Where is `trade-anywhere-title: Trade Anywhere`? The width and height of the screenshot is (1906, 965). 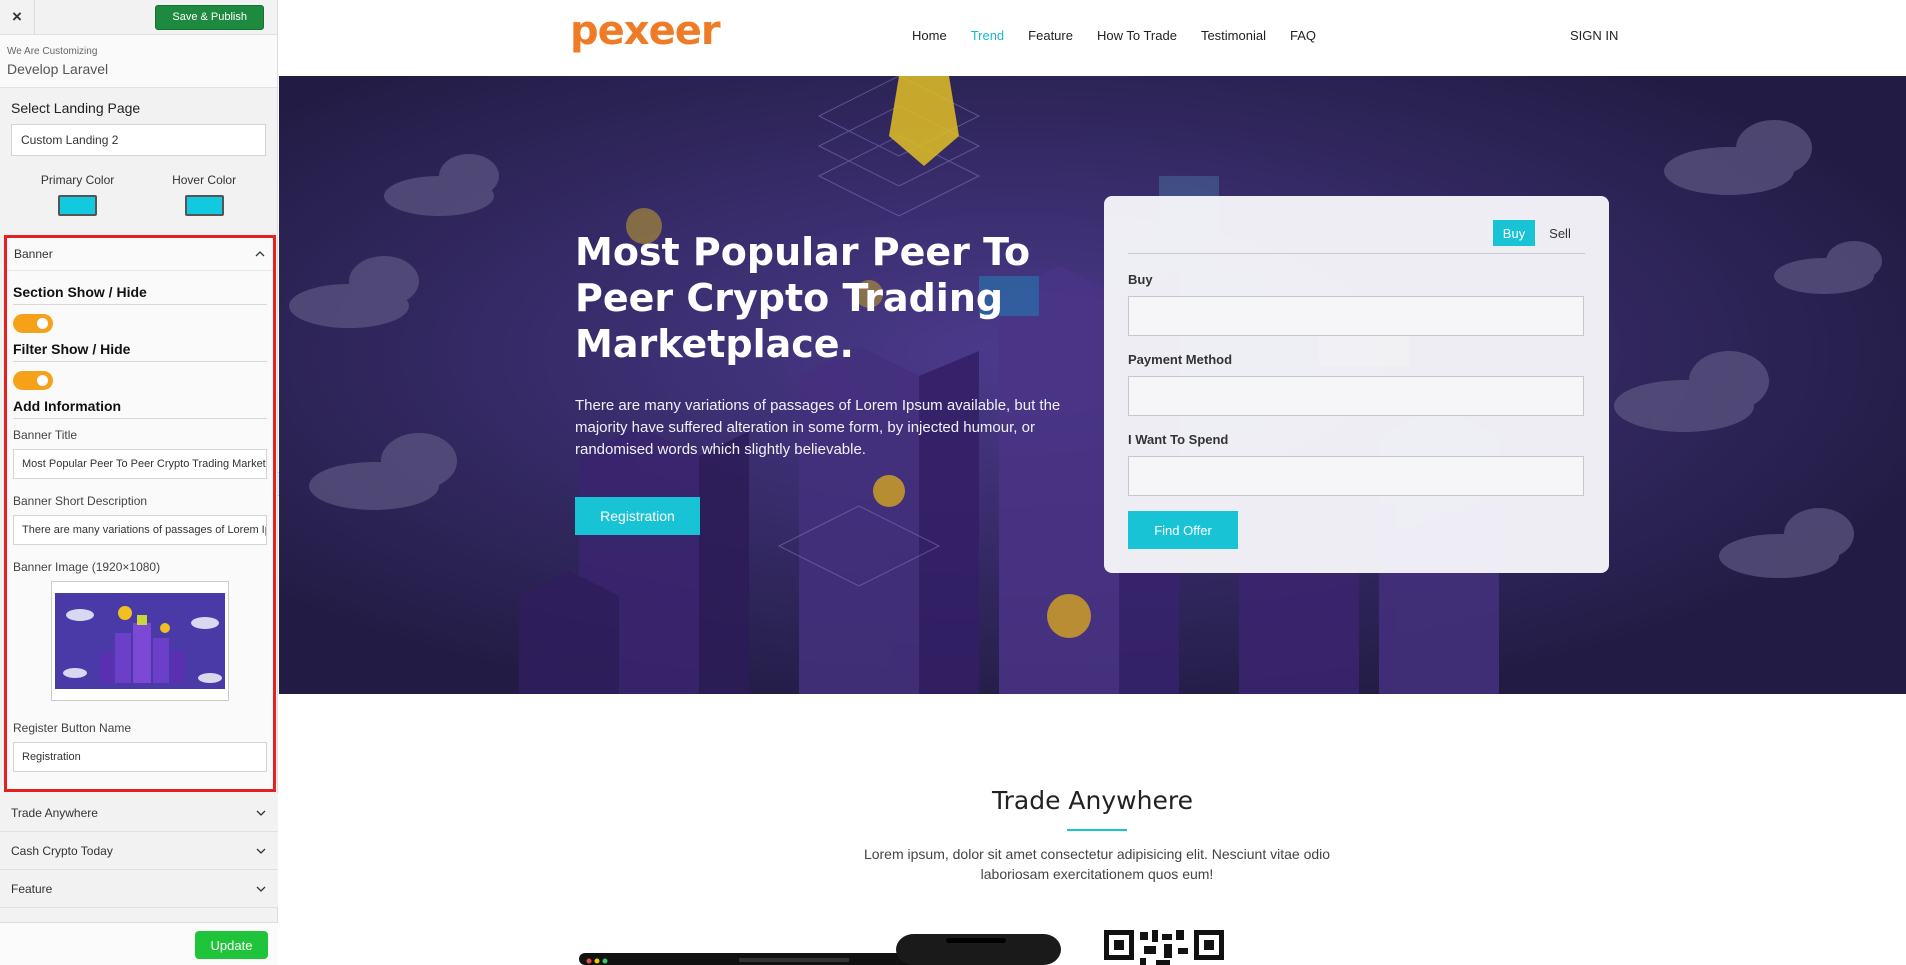 trade-anywhere-title: Trade Anywhere is located at coordinates (1092, 800).